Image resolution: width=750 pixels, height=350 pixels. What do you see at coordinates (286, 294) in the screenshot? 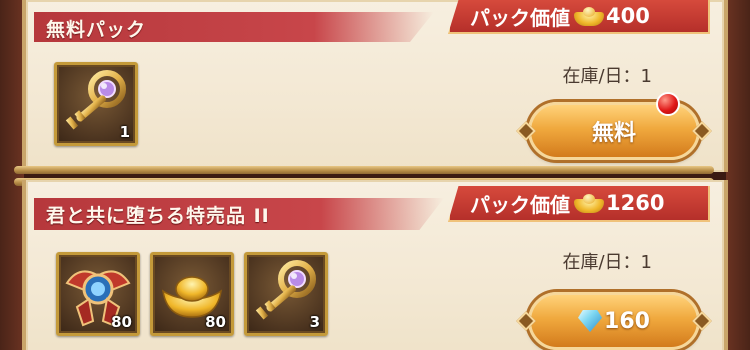
I see `reward-item-golden-key: 3` at bounding box center [286, 294].